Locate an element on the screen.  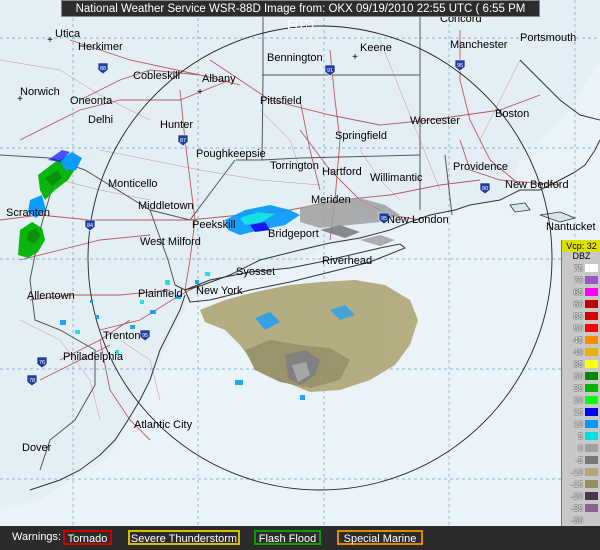
svg-text: Springfield is located at coordinates (361, 136).